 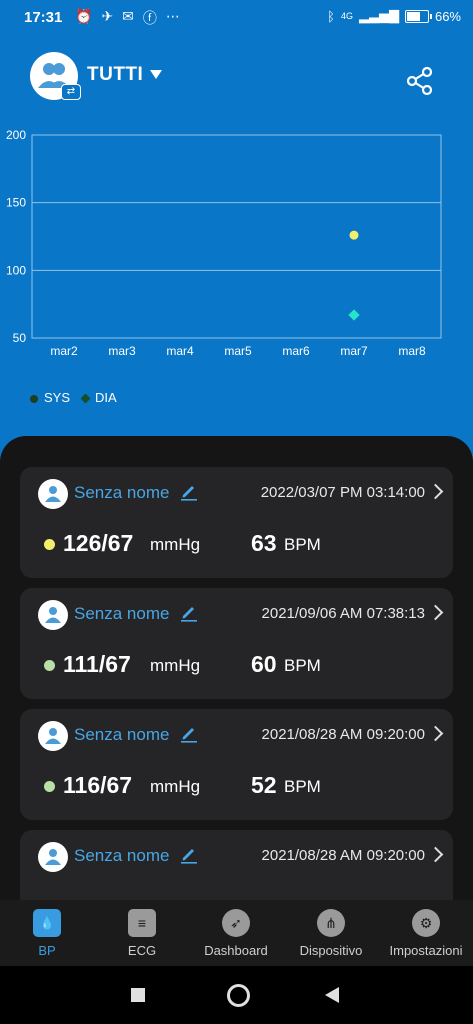 I want to click on y-tick-label: 50, so click(x=20, y=338).